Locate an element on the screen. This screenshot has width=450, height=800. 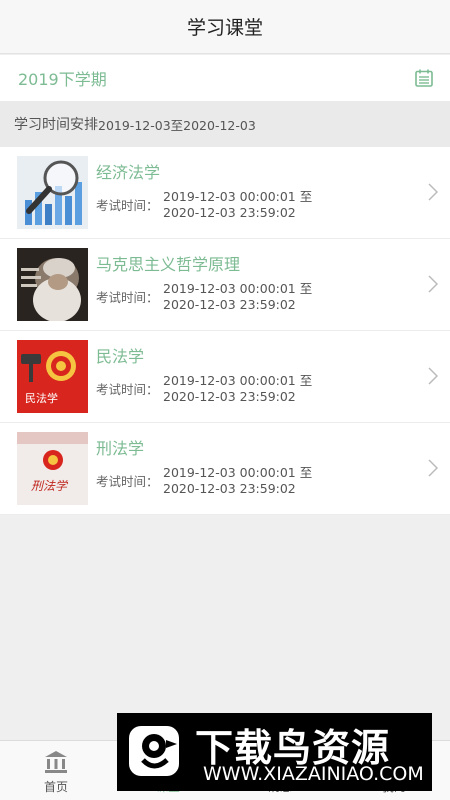
schedule-bar: 学习时间安排 2019-12-03至2020-12-03 is located at coordinates (225, 124).